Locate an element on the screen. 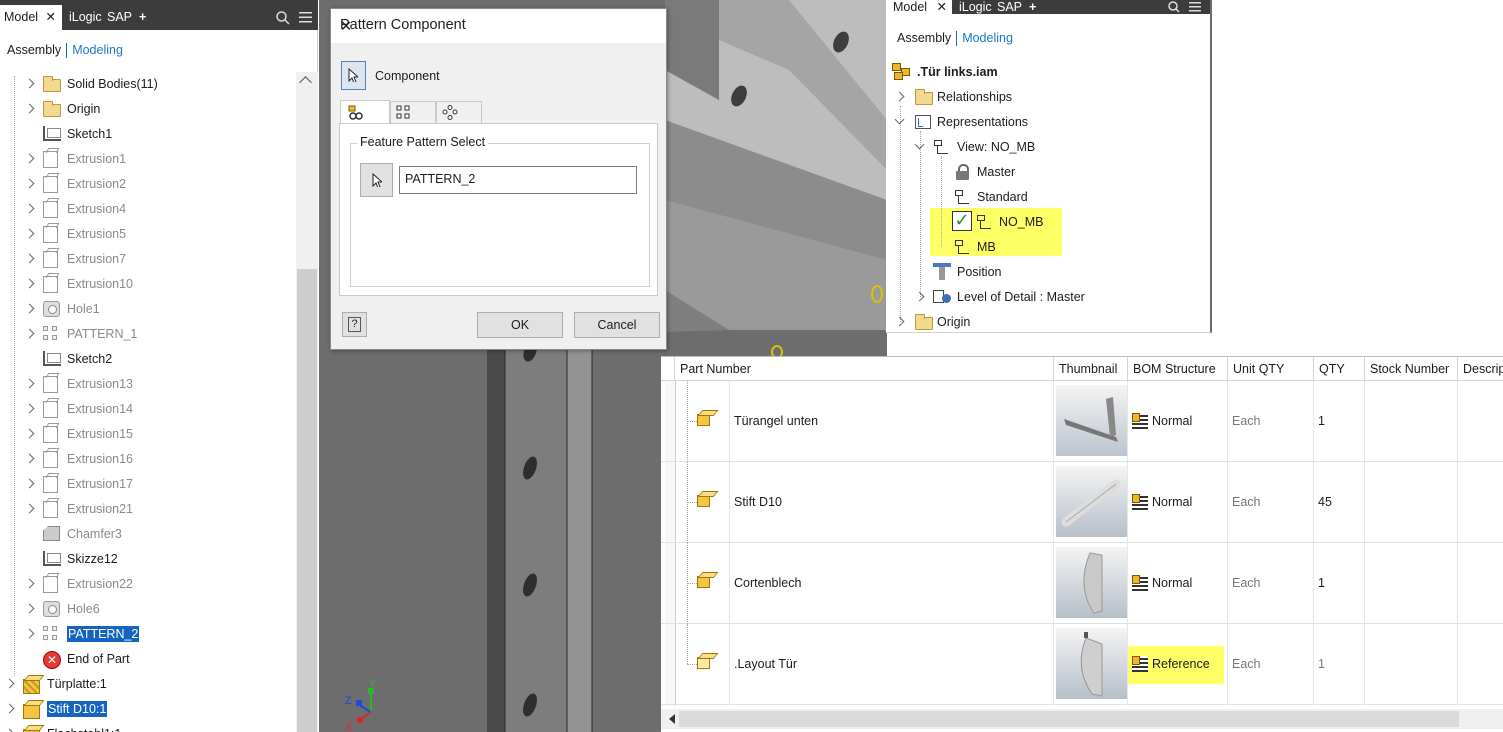  tree-item: PATTERN_1 is located at coordinates (157, 334).